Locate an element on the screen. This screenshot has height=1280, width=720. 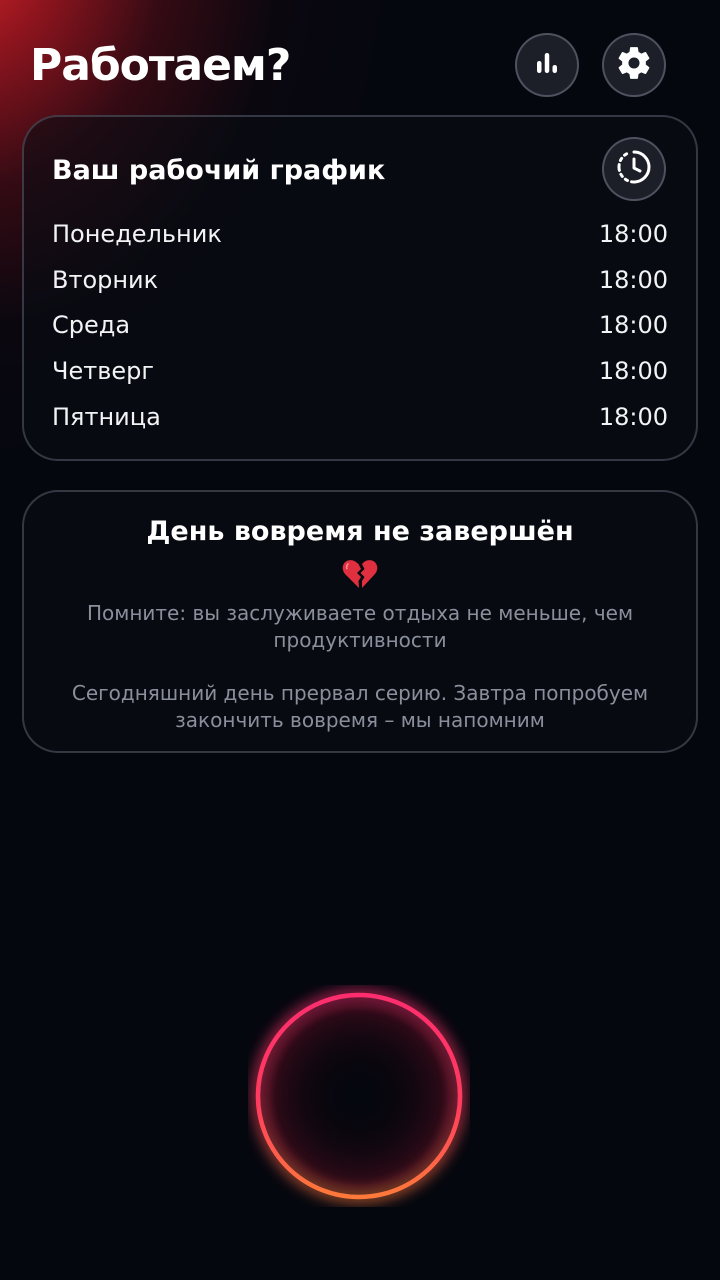
start-day-button is located at coordinates (359, 1096).